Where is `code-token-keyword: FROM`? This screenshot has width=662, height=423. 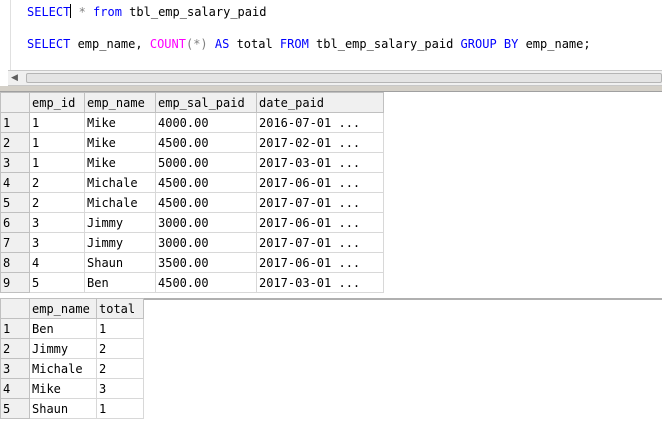 code-token-keyword: FROM is located at coordinates (294, 44).